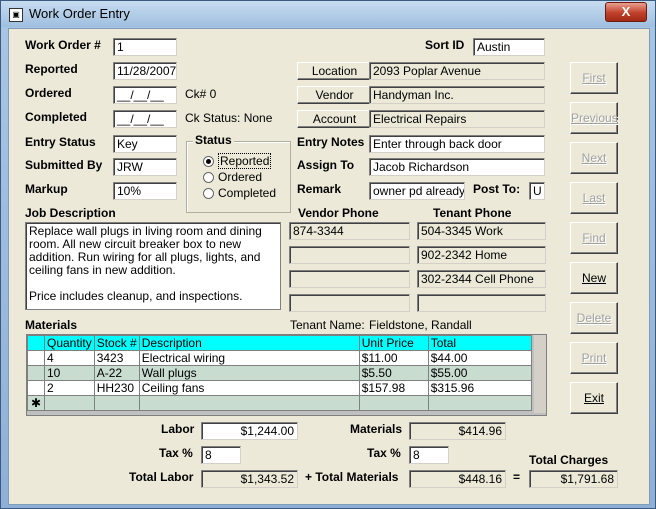  I want to click on grid-scrollbar, so click(540, 374).